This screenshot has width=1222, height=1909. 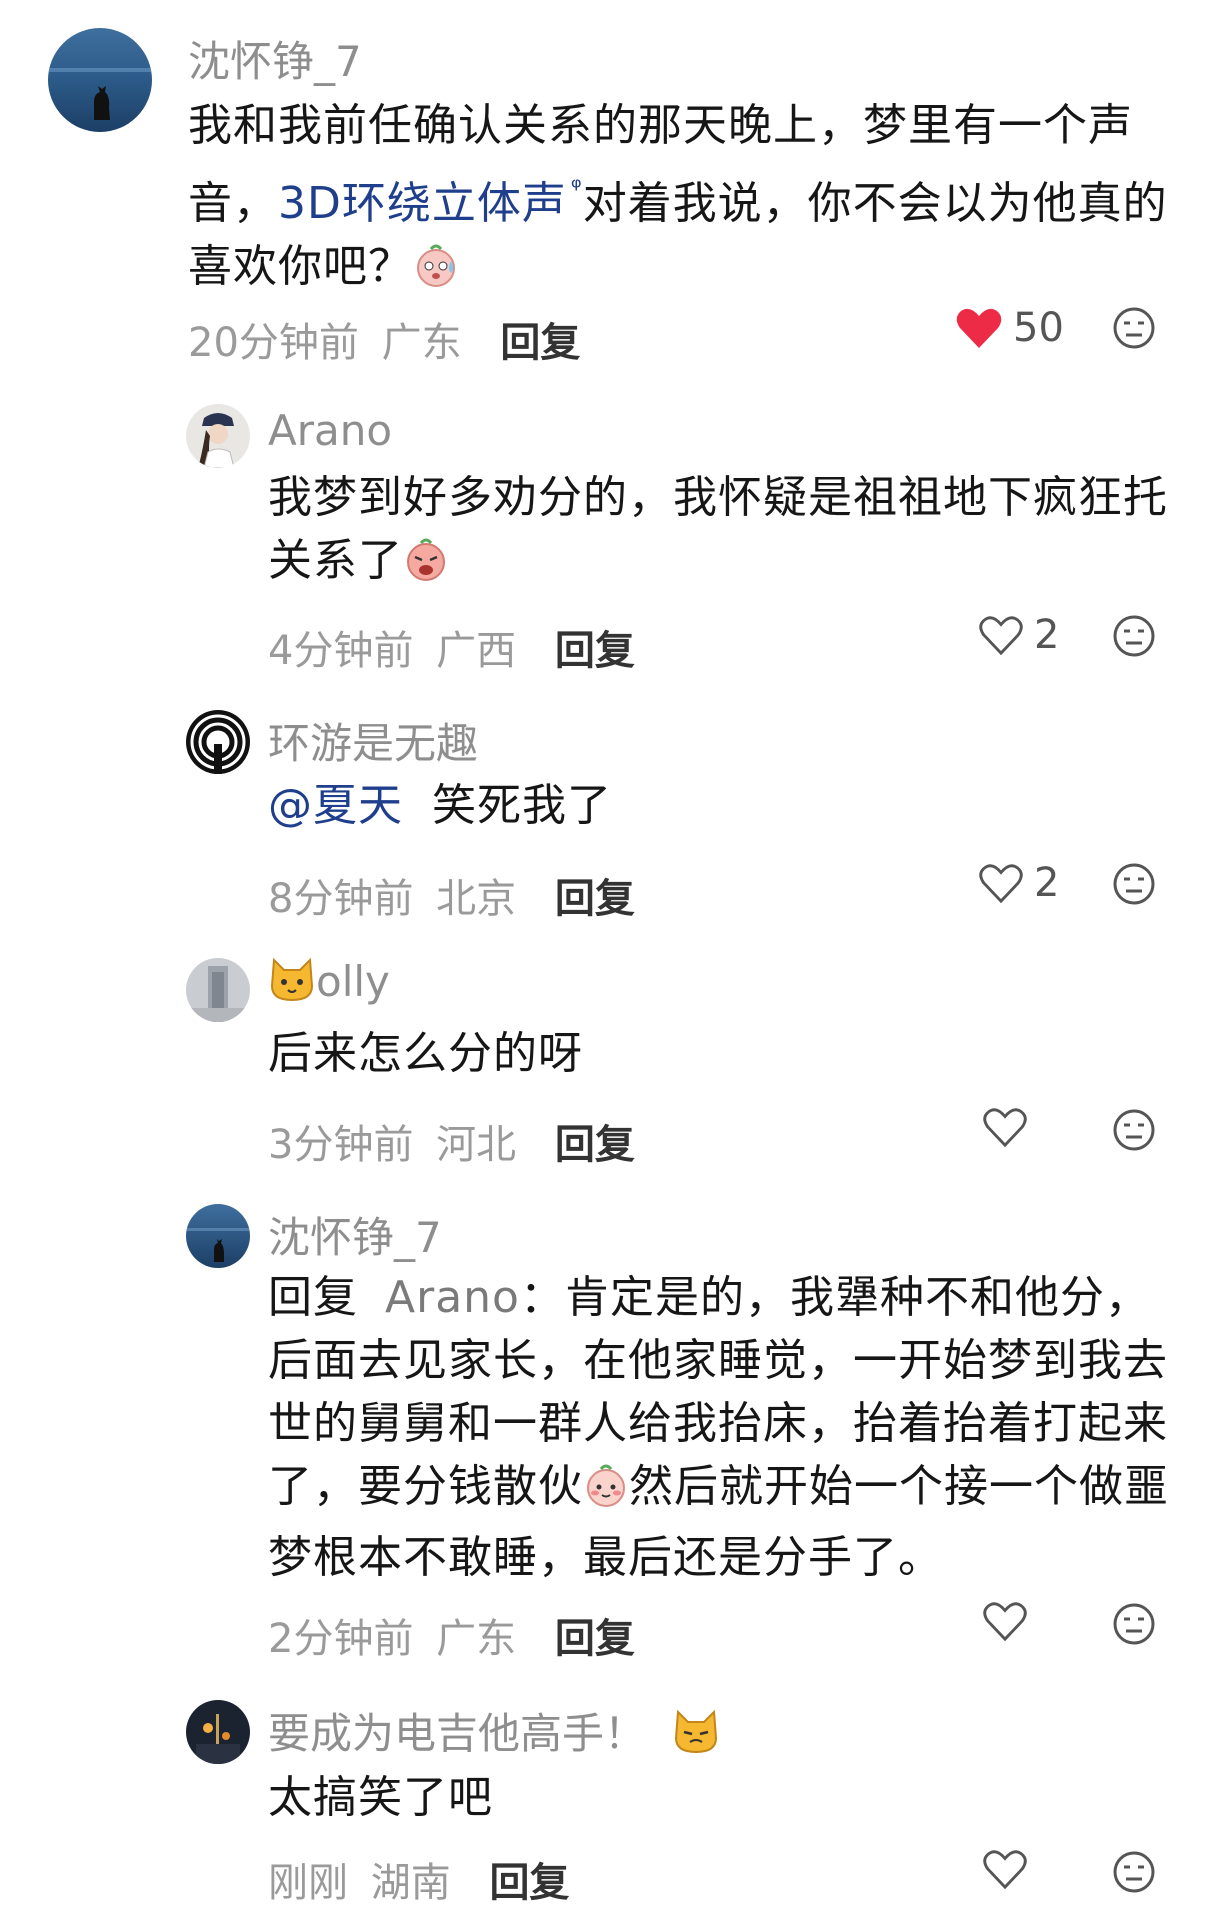 I want to click on sweat-emoji-icon, so click(x=436, y=274).